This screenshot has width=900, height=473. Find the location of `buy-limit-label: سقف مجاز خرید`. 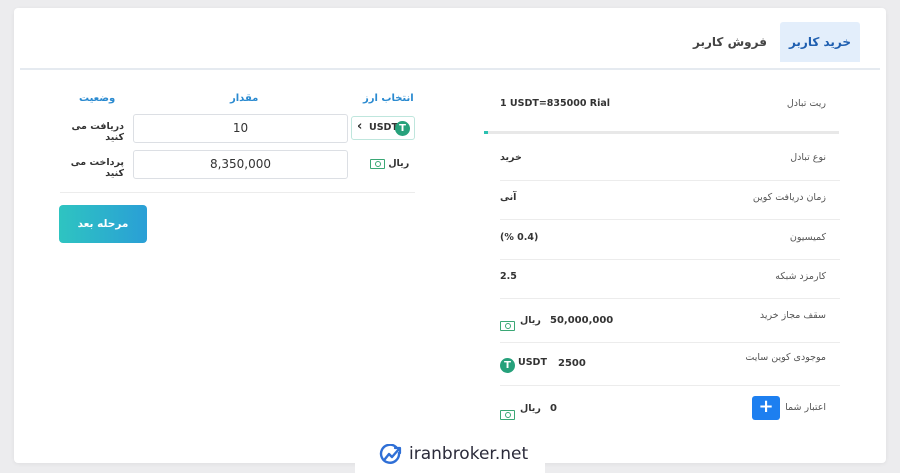

buy-limit-label: سقف مجاز خرید is located at coordinates (792, 315).